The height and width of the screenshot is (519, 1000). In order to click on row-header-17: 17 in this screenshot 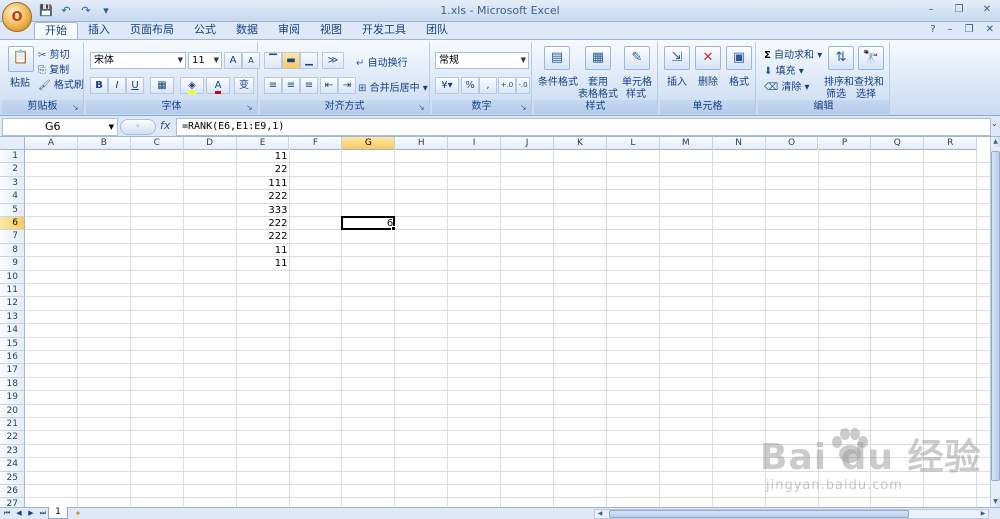, I will do `click(12, 371)`.